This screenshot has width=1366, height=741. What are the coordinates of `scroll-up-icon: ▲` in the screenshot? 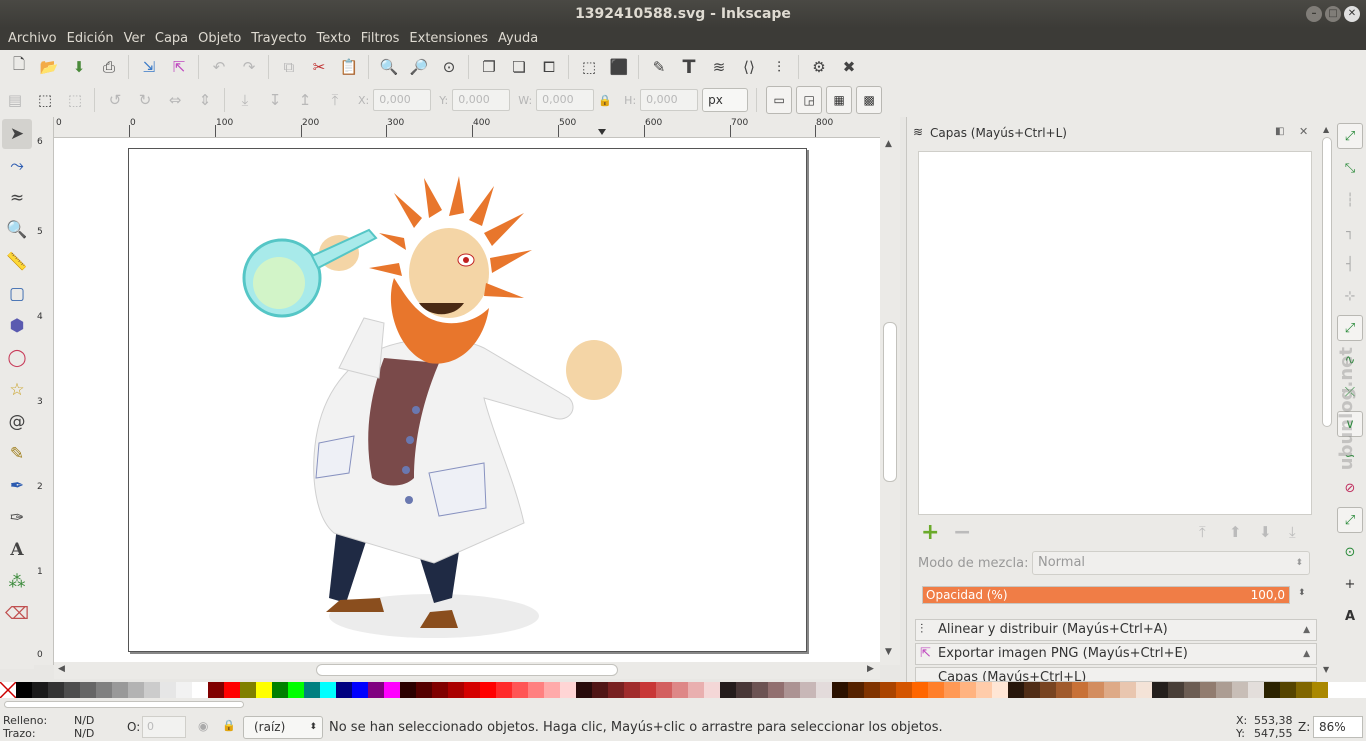 It's located at (888, 144).